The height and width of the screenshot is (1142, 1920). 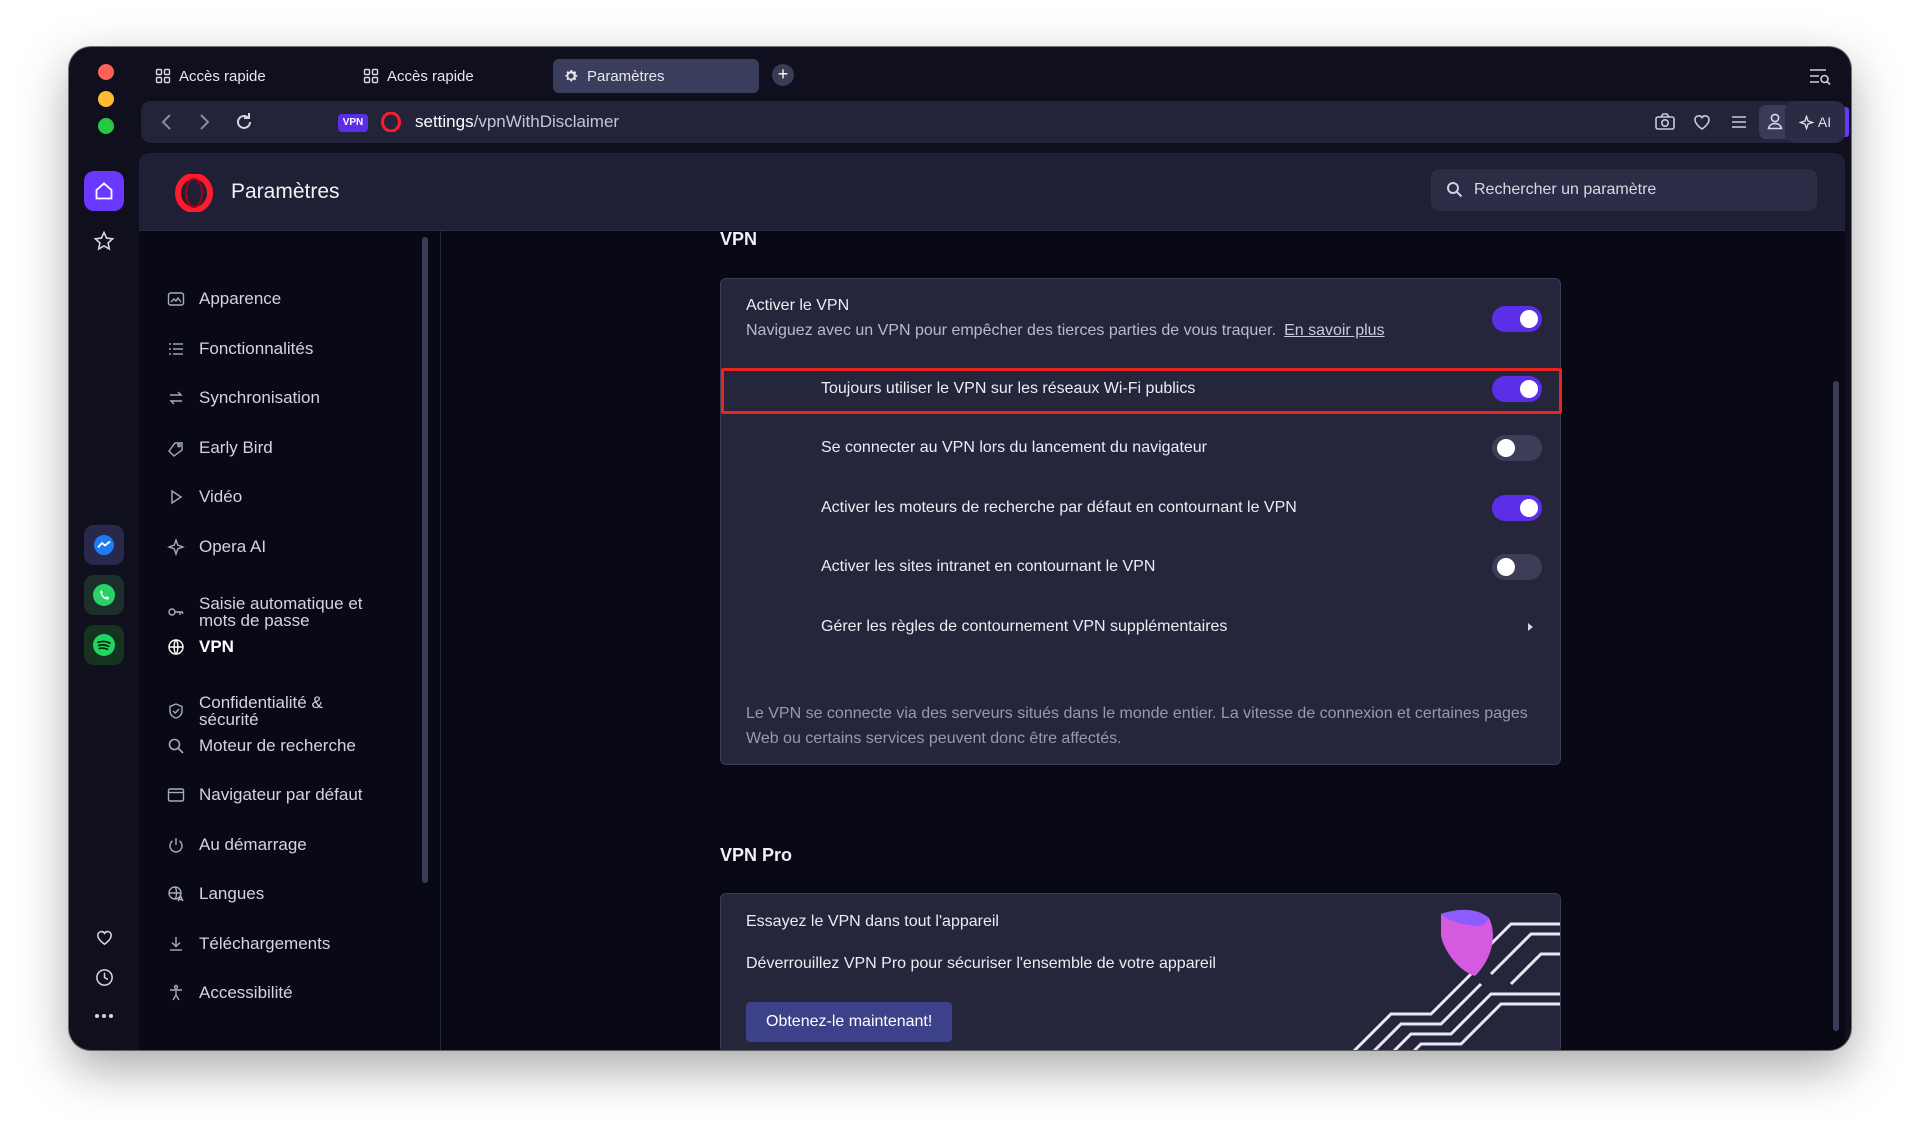 I want to click on content-scrollbar, so click(x=1836, y=706).